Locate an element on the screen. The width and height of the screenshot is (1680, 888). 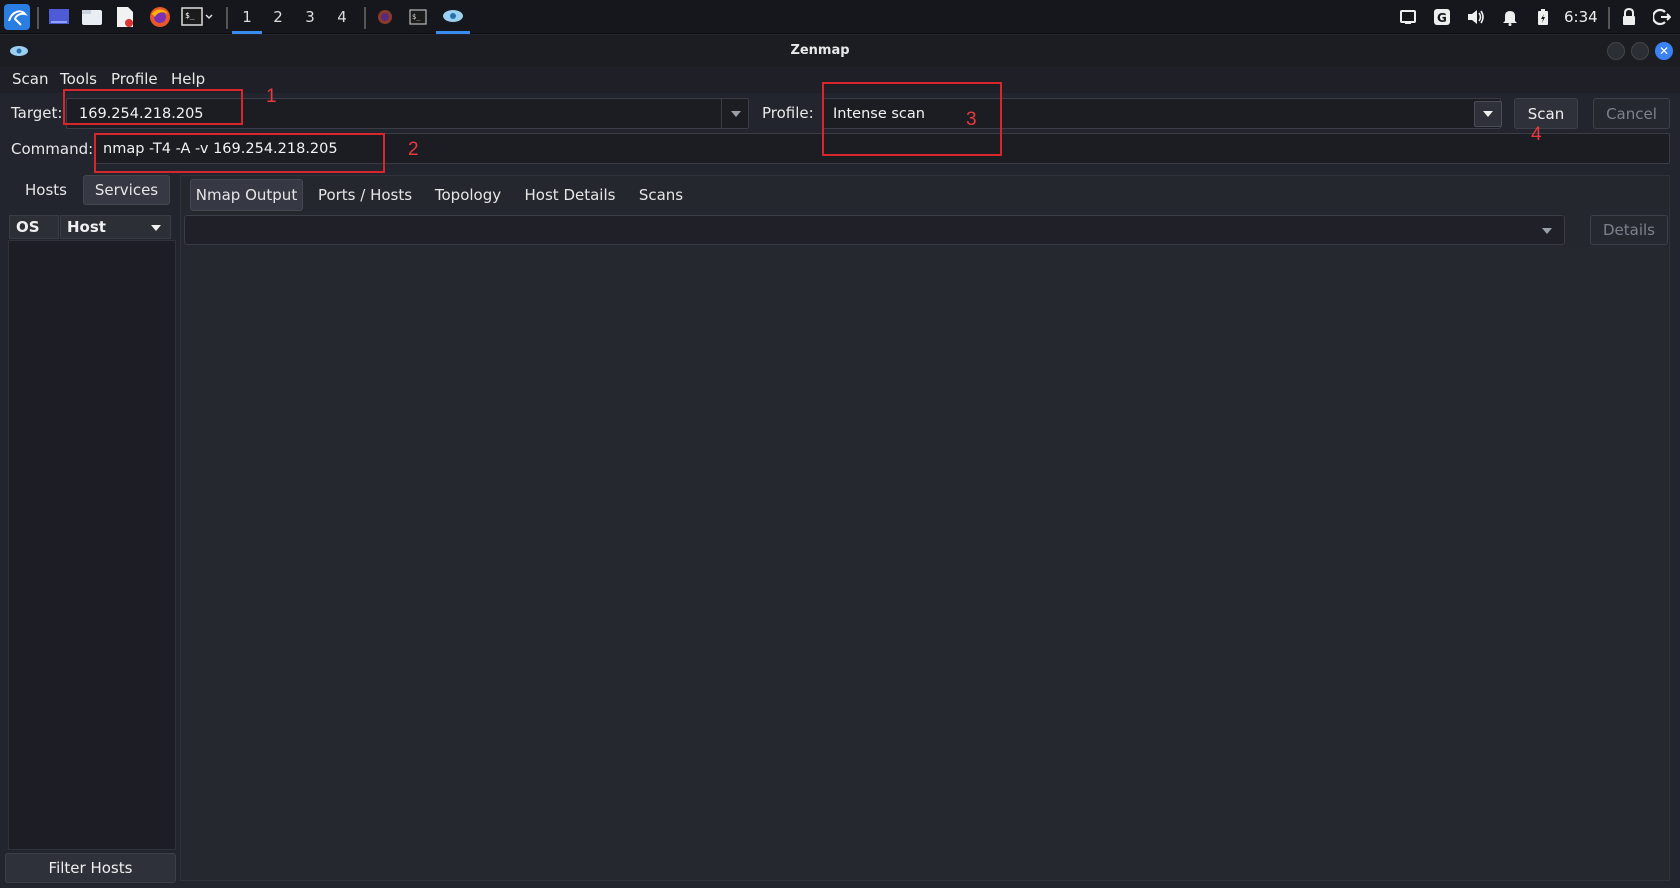
lock-icon is located at coordinates (1629, 17).